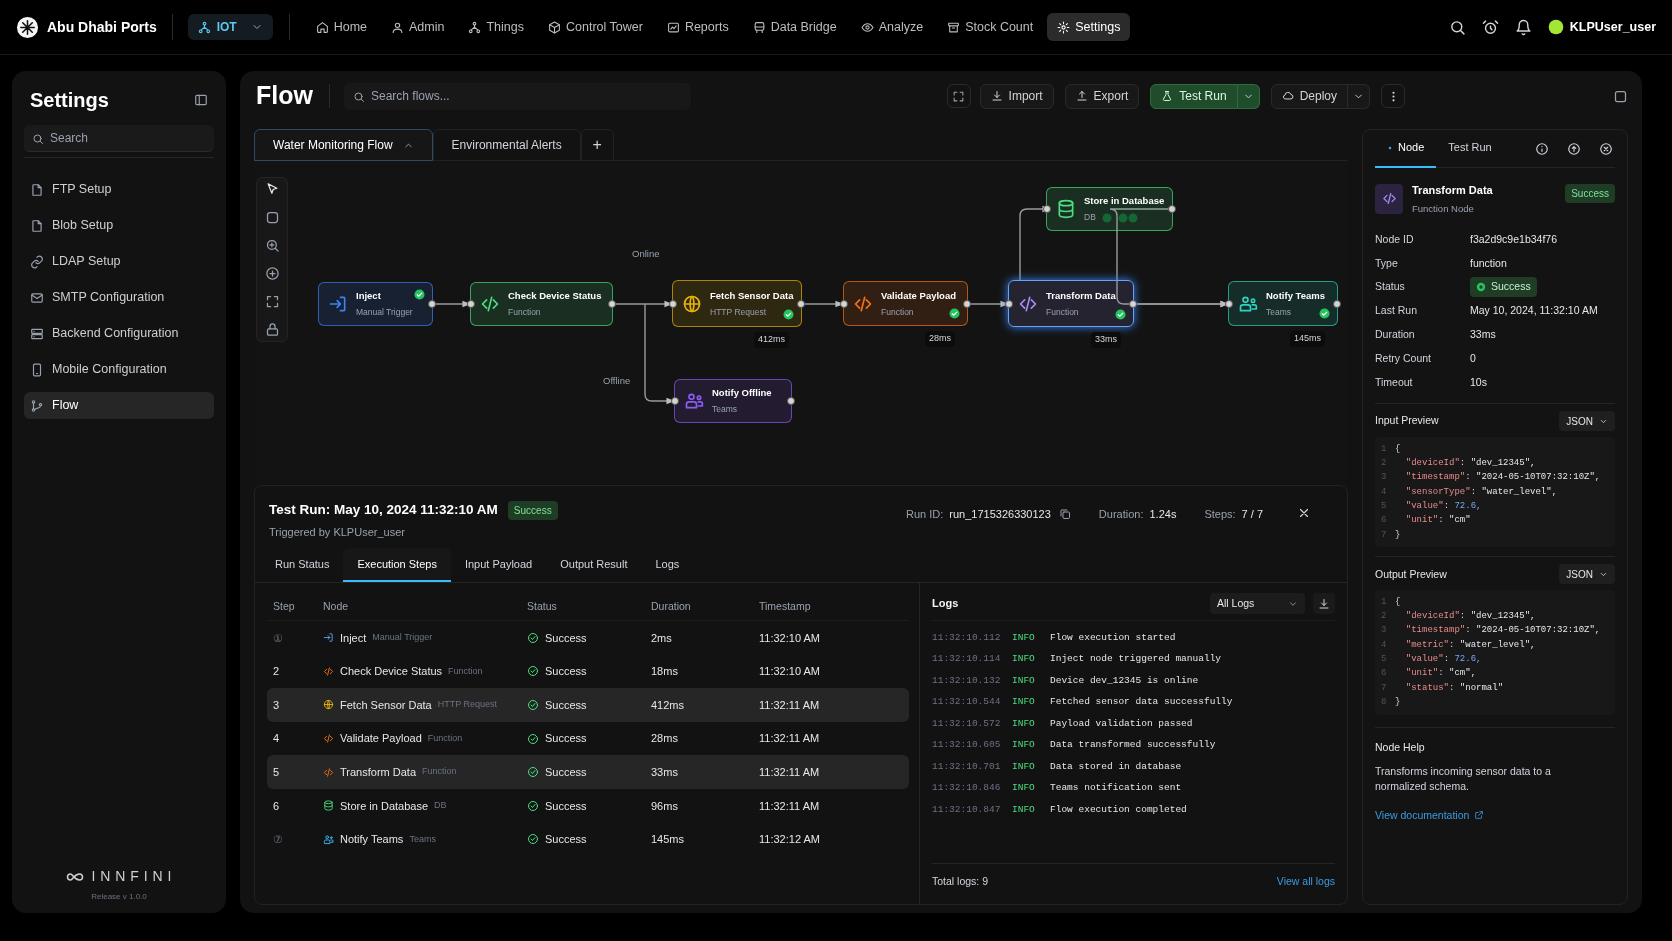  Describe the element at coordinates (588, 705) in the screenshot. I see `table-row: 3 Fetch Sensor Data HTTP Request Success 412ms 11:32:11 AM` at that location.